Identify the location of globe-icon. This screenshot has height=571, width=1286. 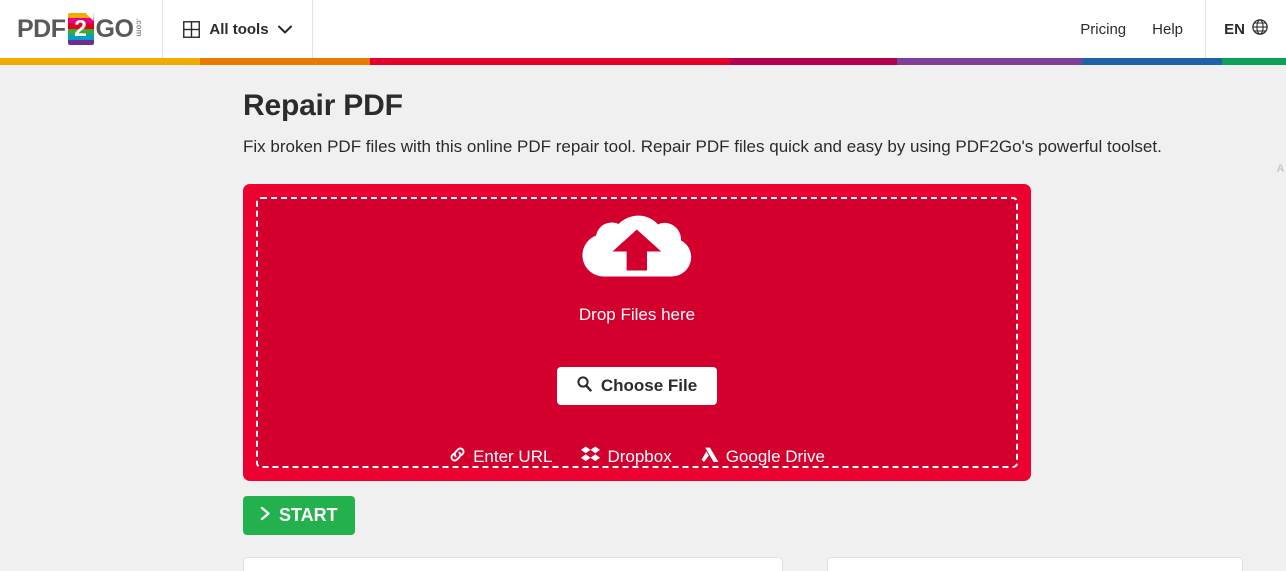
(1260, 29).